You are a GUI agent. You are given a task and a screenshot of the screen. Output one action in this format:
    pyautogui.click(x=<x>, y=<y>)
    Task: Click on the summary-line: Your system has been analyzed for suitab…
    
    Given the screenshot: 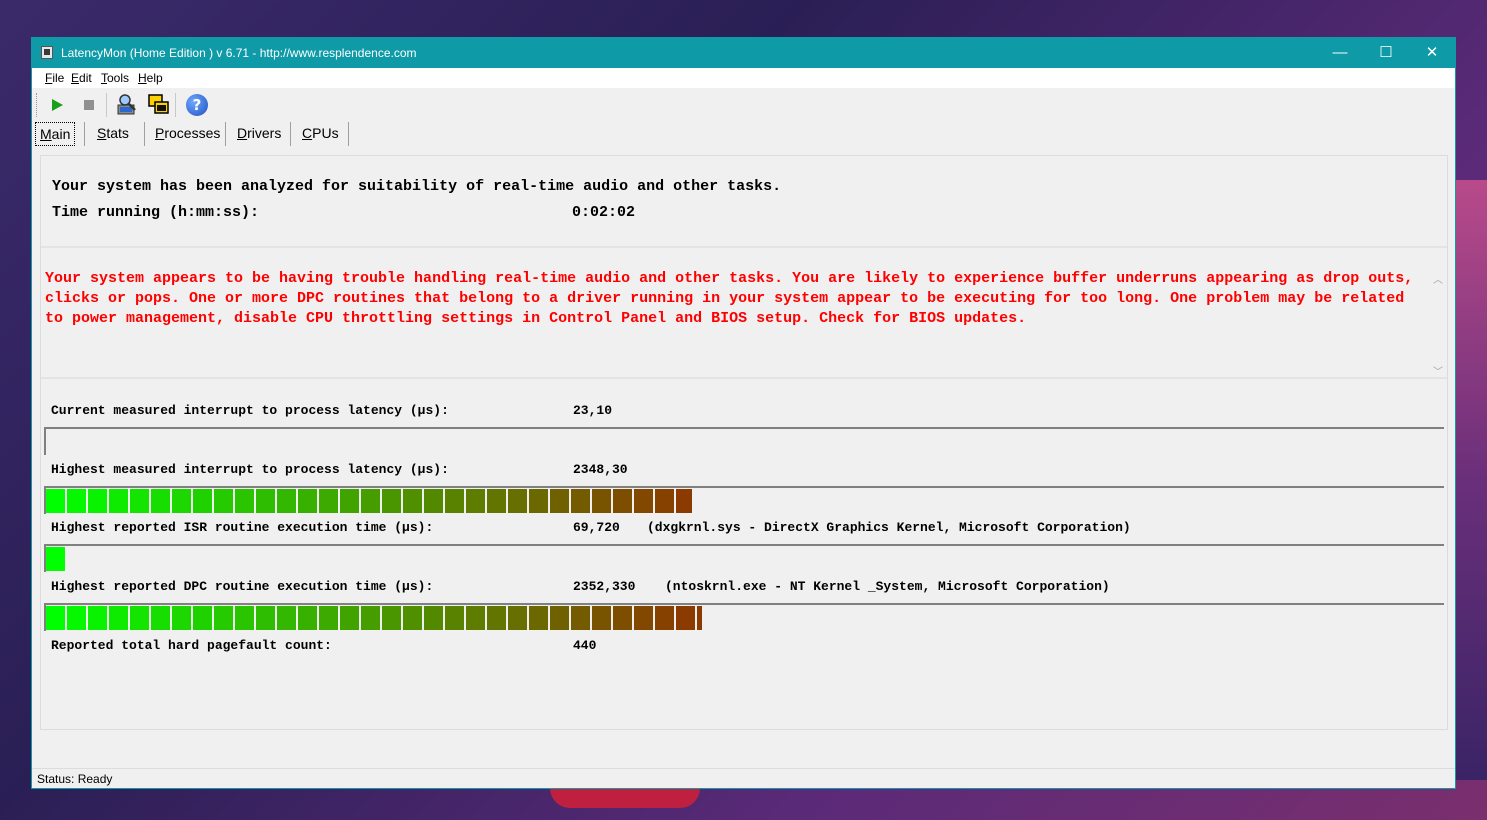 What is the action you would take?
    pyautogui.click(x=417, y=186)
    